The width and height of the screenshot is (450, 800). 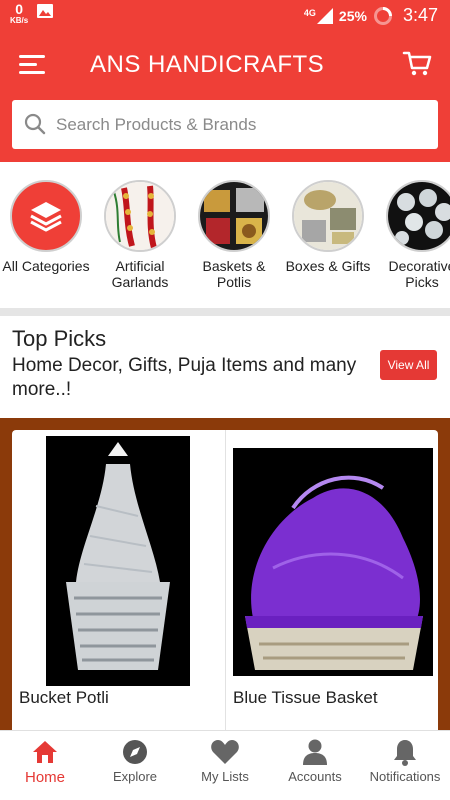 I want to click on section-divider, so click(x=225, y=312).